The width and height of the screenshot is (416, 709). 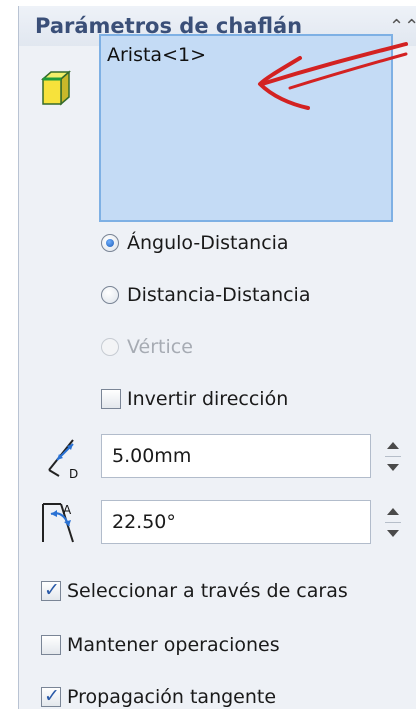 What do you see at coordinates (110, 347) in the screenshot?
I see `vertex-radio` at bounding box center [110, 347].